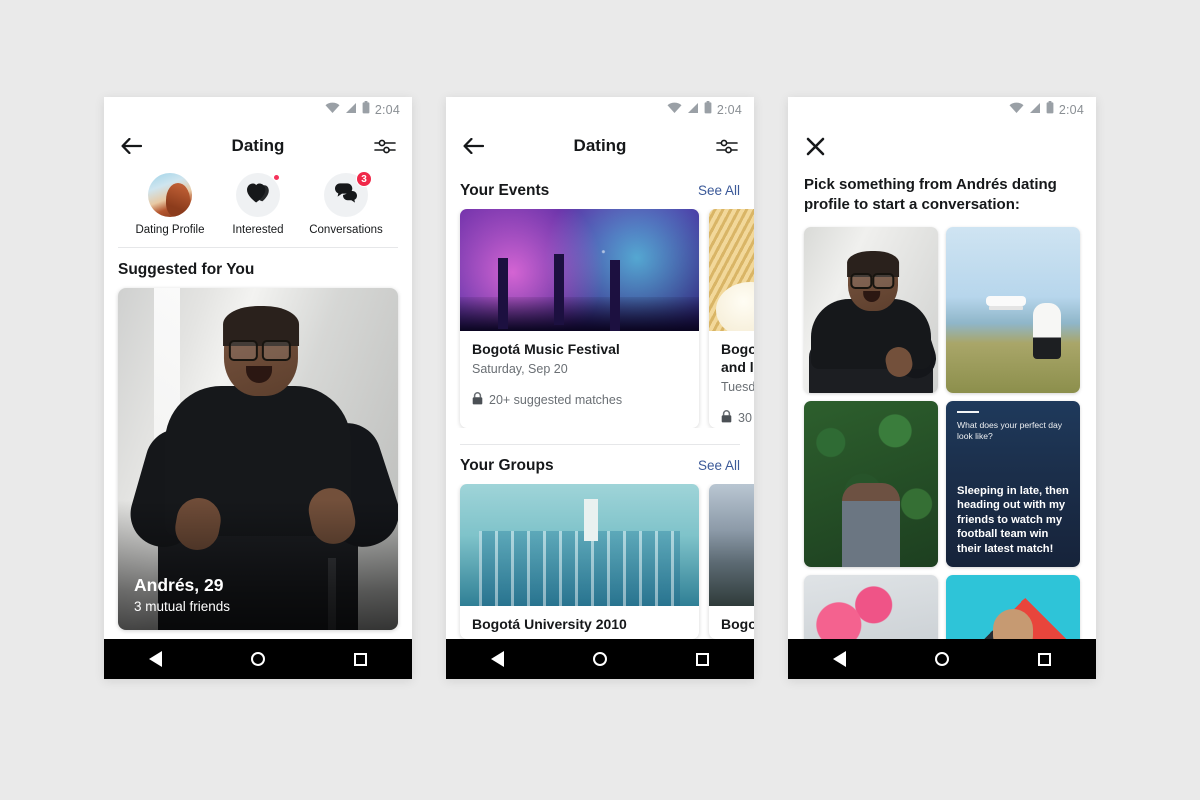  Describe the element at coordinates (258, 268) in the screenshot. I see `suggested-section-header: Suggested for You` at that location.